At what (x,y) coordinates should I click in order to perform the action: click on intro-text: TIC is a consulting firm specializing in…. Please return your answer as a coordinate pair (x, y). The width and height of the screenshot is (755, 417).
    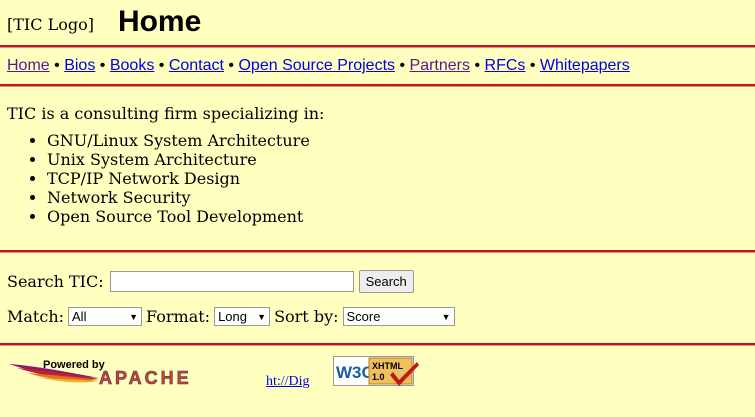
    Looking at the image, I should click on (166, 113).